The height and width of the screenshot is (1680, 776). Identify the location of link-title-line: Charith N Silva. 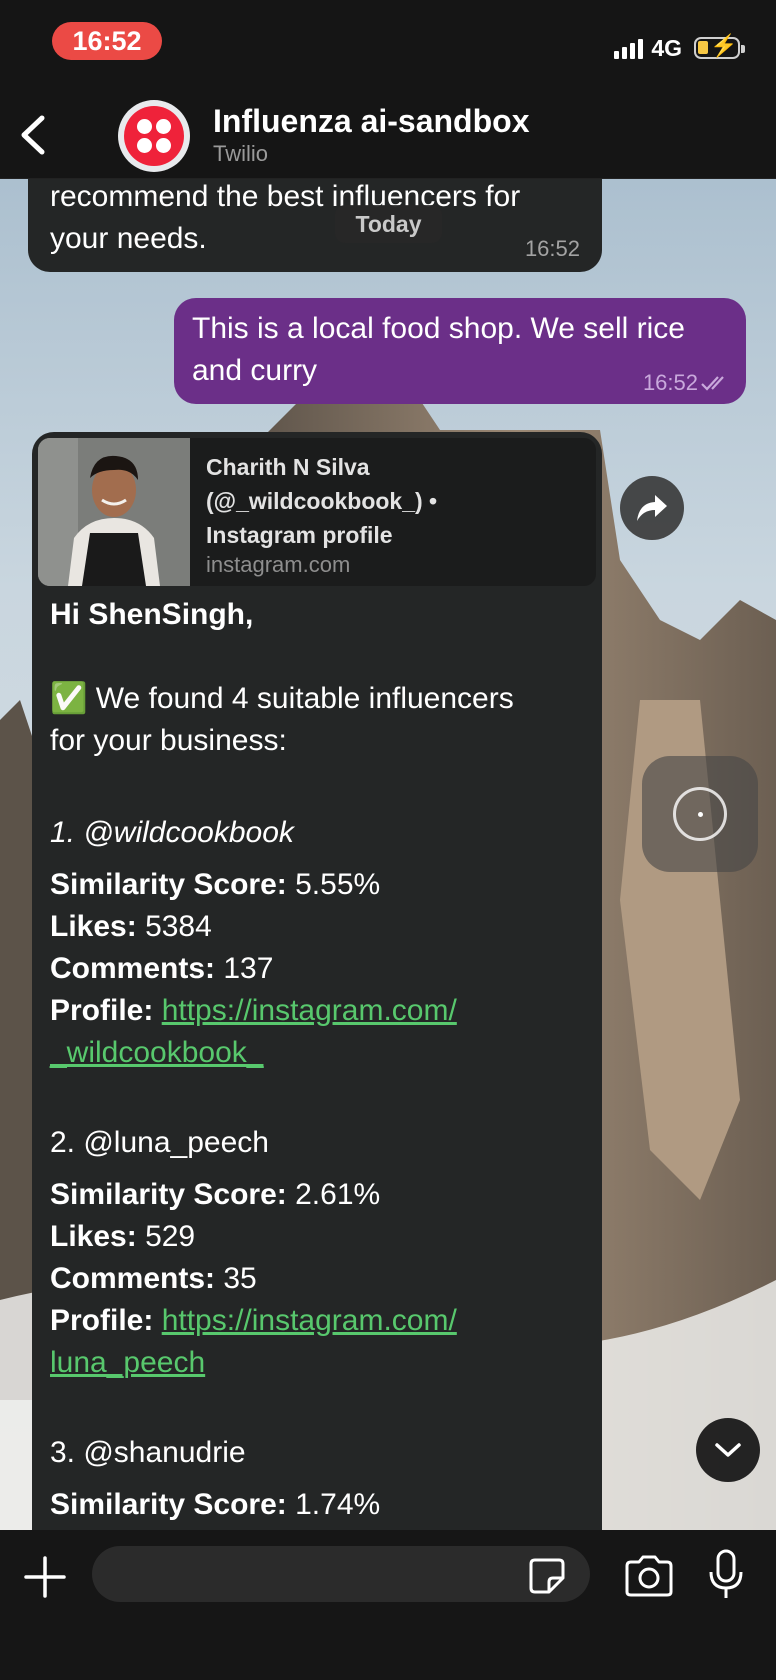
(288, 467).